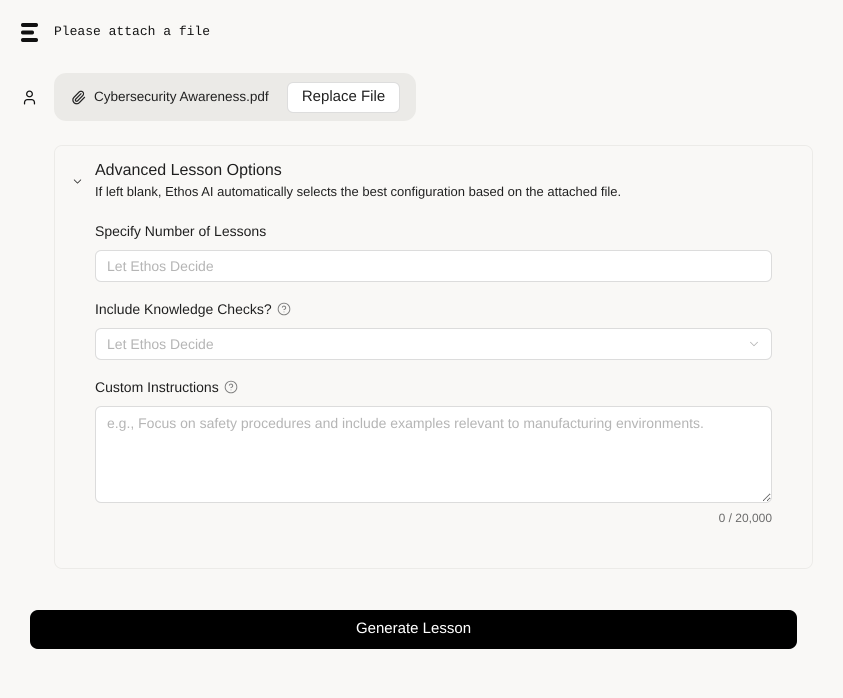  What do you see at coordinates (180, 231) in the screenshot?
I see `field-label: Specify Number of Lessons` at bounding box center [180, 231].